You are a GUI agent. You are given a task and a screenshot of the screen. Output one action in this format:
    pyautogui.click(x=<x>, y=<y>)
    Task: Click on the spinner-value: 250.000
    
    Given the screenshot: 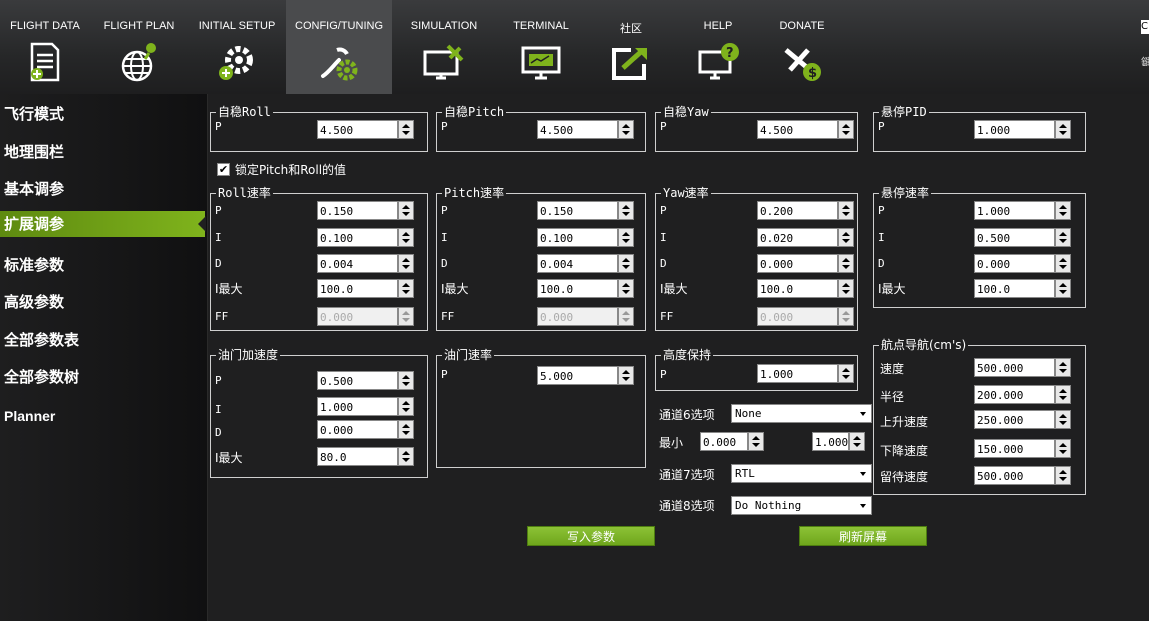 What is the action you would take?
    pyautogui.click(x=1014, y=419)
    